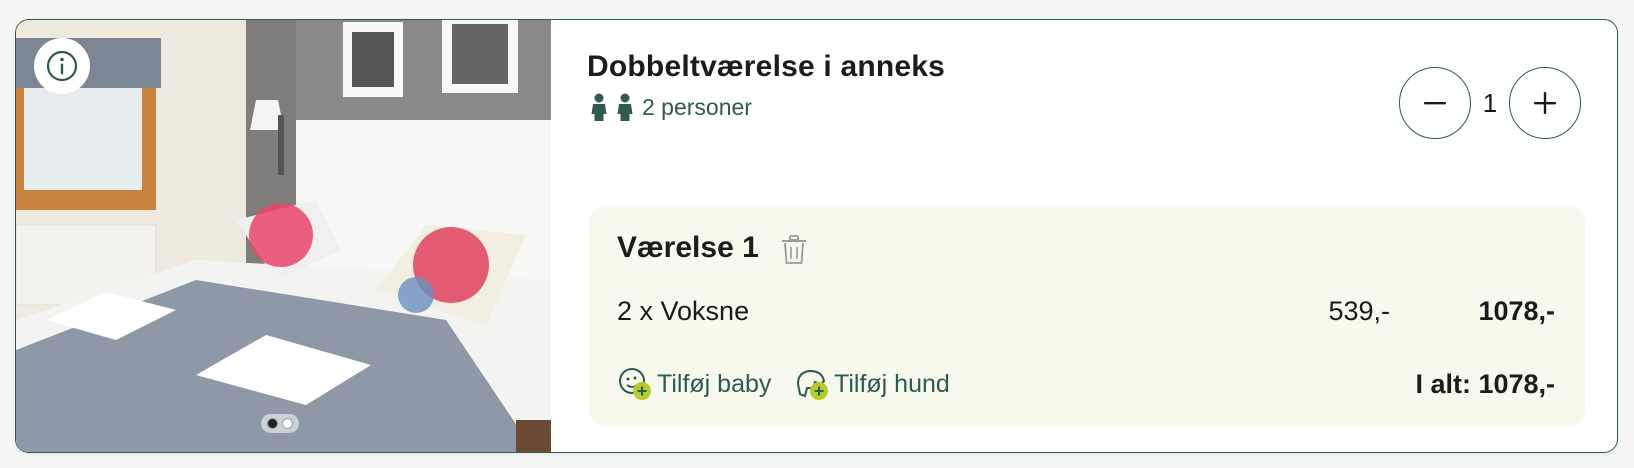 The image size is (1634, 468). What do you see at coordinates (280, 423) in the screenshot?
I see `carousel-indicator` at bounding box center [280, 423].